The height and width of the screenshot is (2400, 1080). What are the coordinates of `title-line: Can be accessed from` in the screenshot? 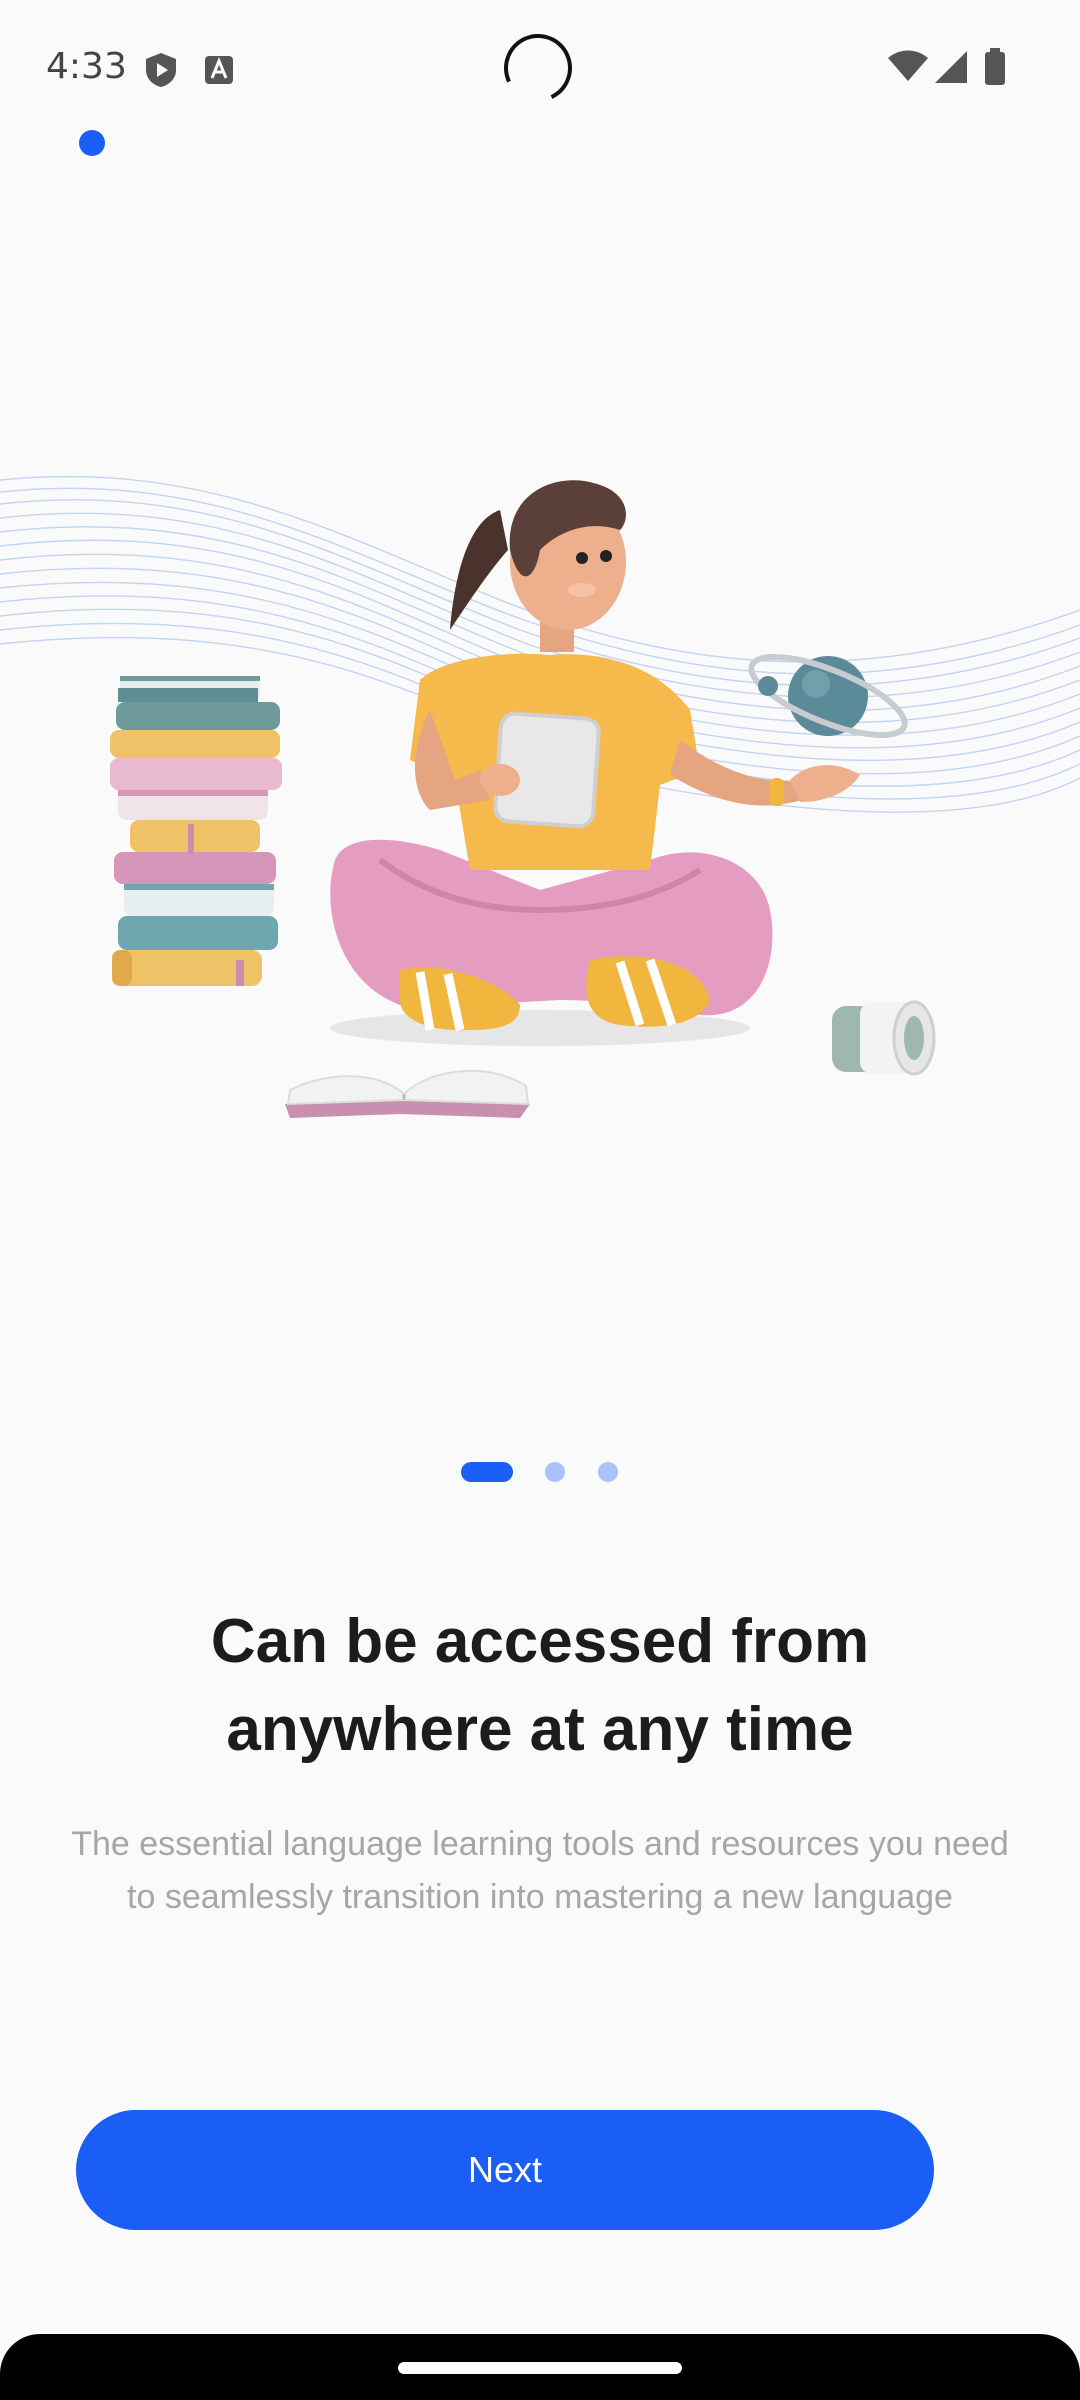 It's located at (540, 1641).